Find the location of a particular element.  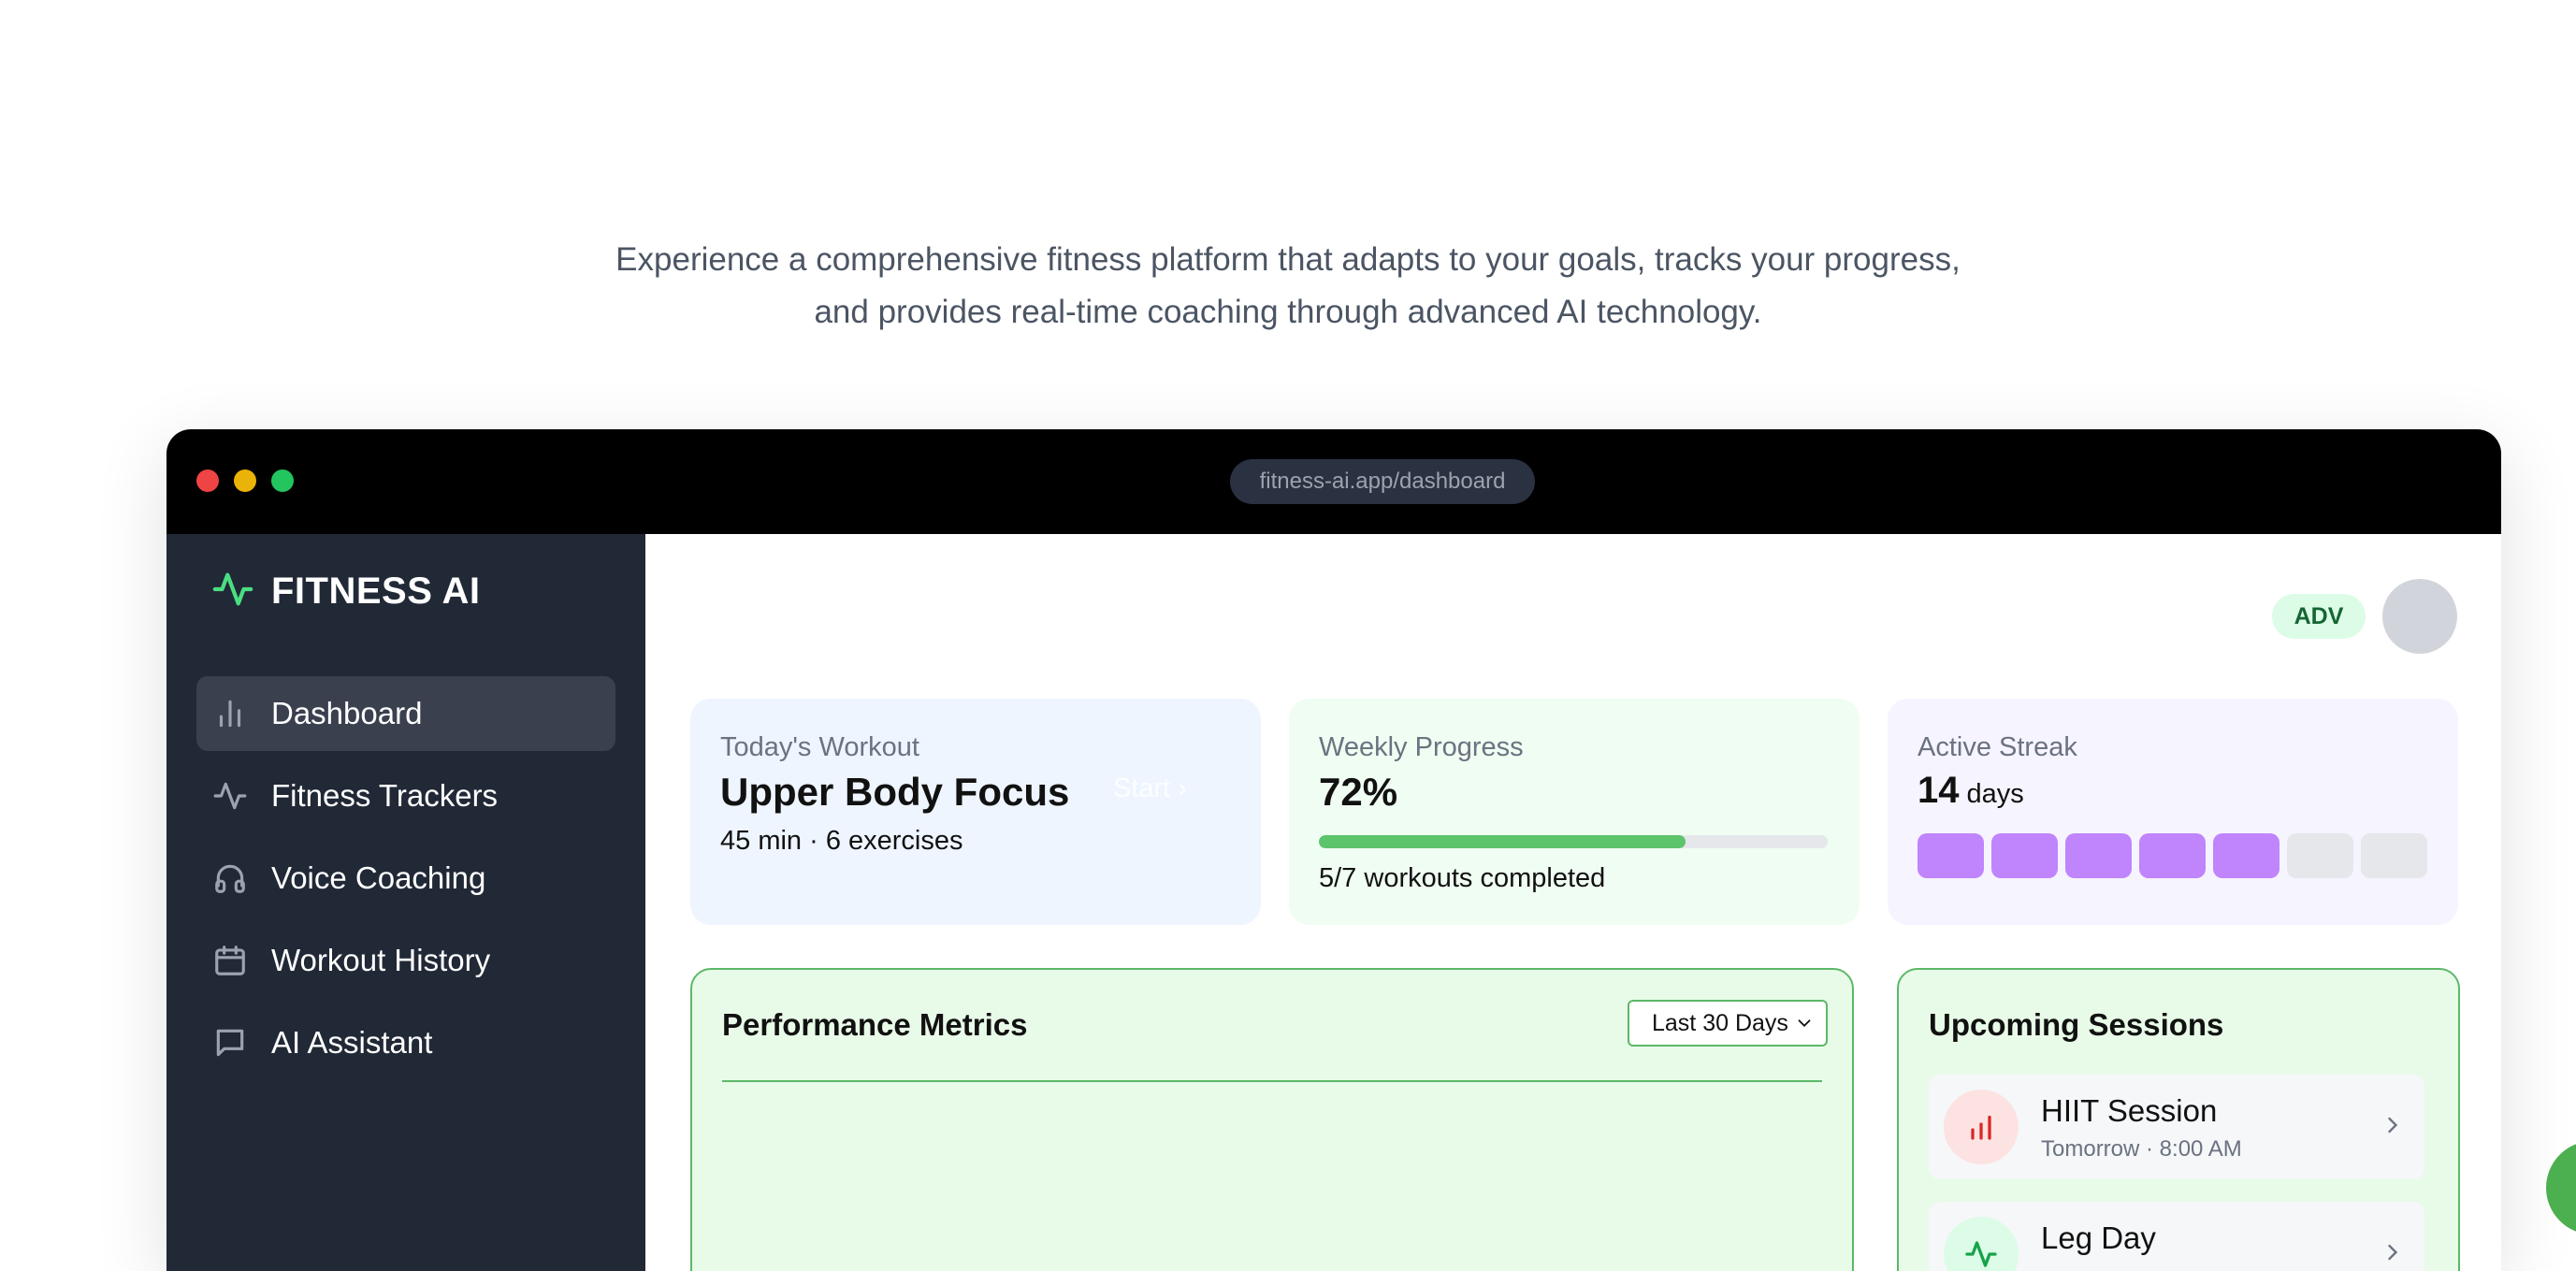

message-icon is located at coordinates (230, 1043).